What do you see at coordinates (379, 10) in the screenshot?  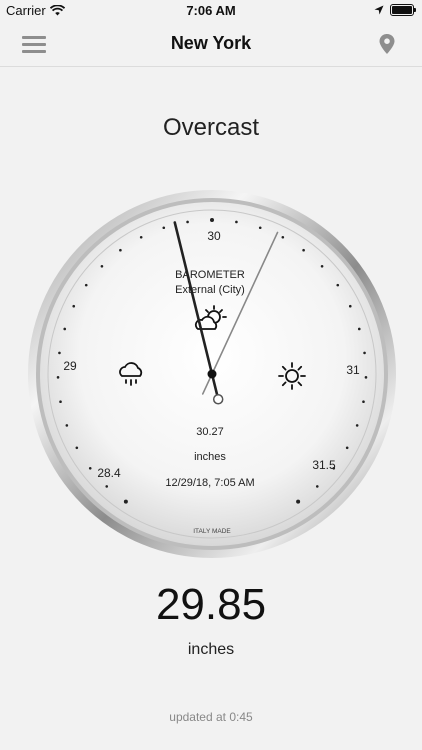 I see `location-arrow-icon` at bounding box center [379, 10].